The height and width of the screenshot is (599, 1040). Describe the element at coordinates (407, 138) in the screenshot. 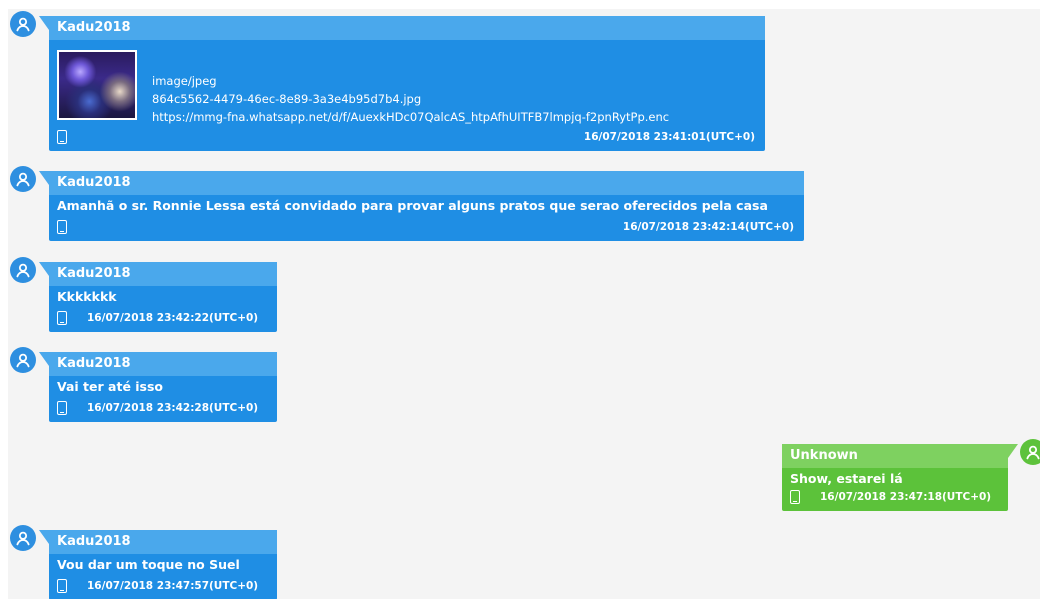

I see `message-footer: 16/07/2018 23:41:01(UTC+0)` at that location.